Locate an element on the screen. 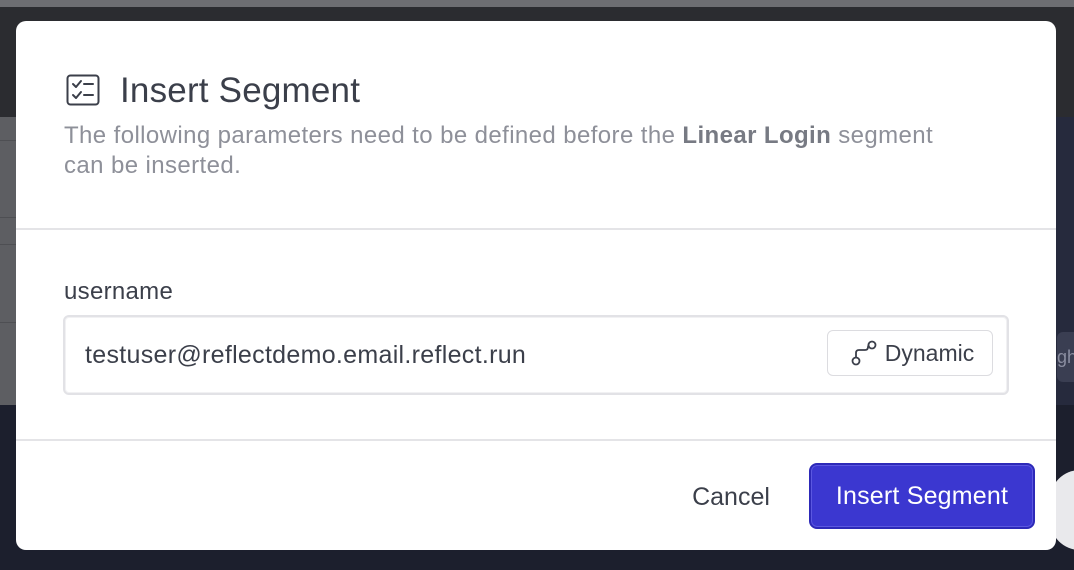 The image size is (1074, 570). app-side-chip-text: gh is located at coordinates (1065, 357).